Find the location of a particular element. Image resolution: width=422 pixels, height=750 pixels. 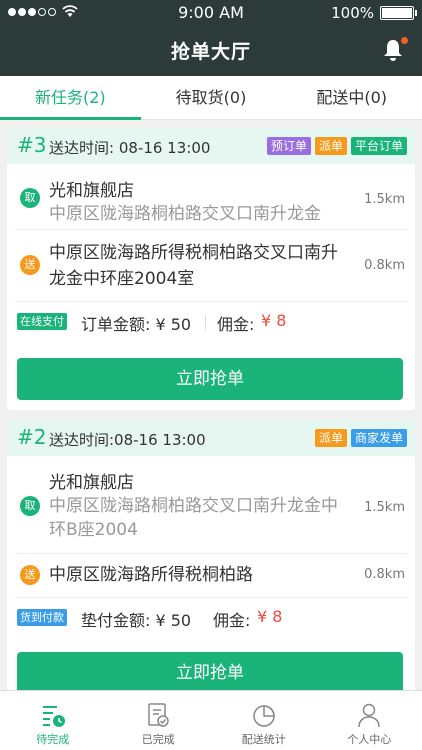

pie-chart-icon is located at coordinates (264, 716).